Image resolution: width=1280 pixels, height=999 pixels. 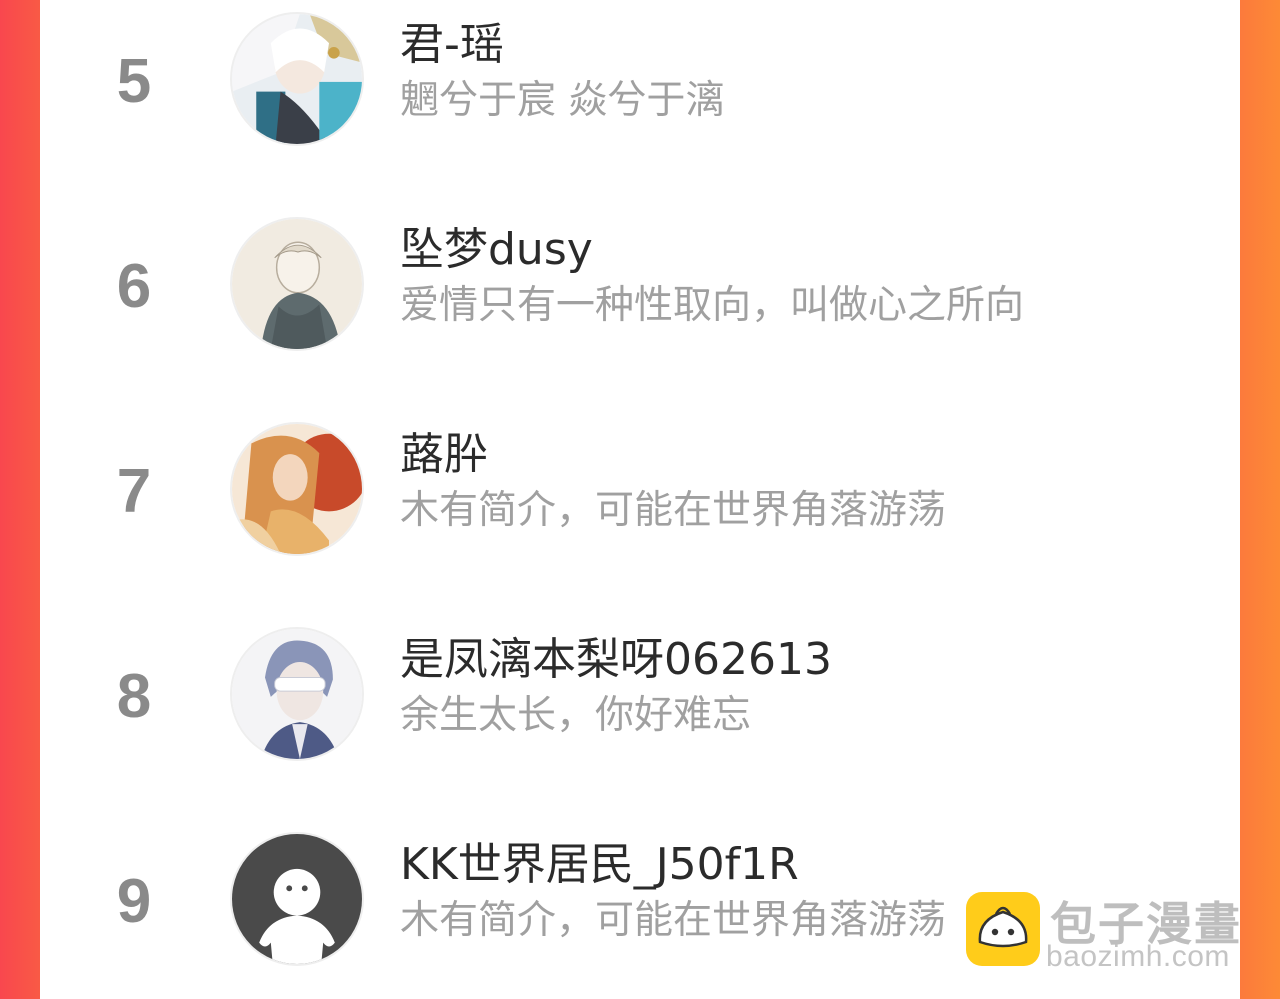 What do you see at coordinates (576, 715) in the screenshot?
I see `user-bio: 余生太长，你好难忘` at bounding box center [576, 715].